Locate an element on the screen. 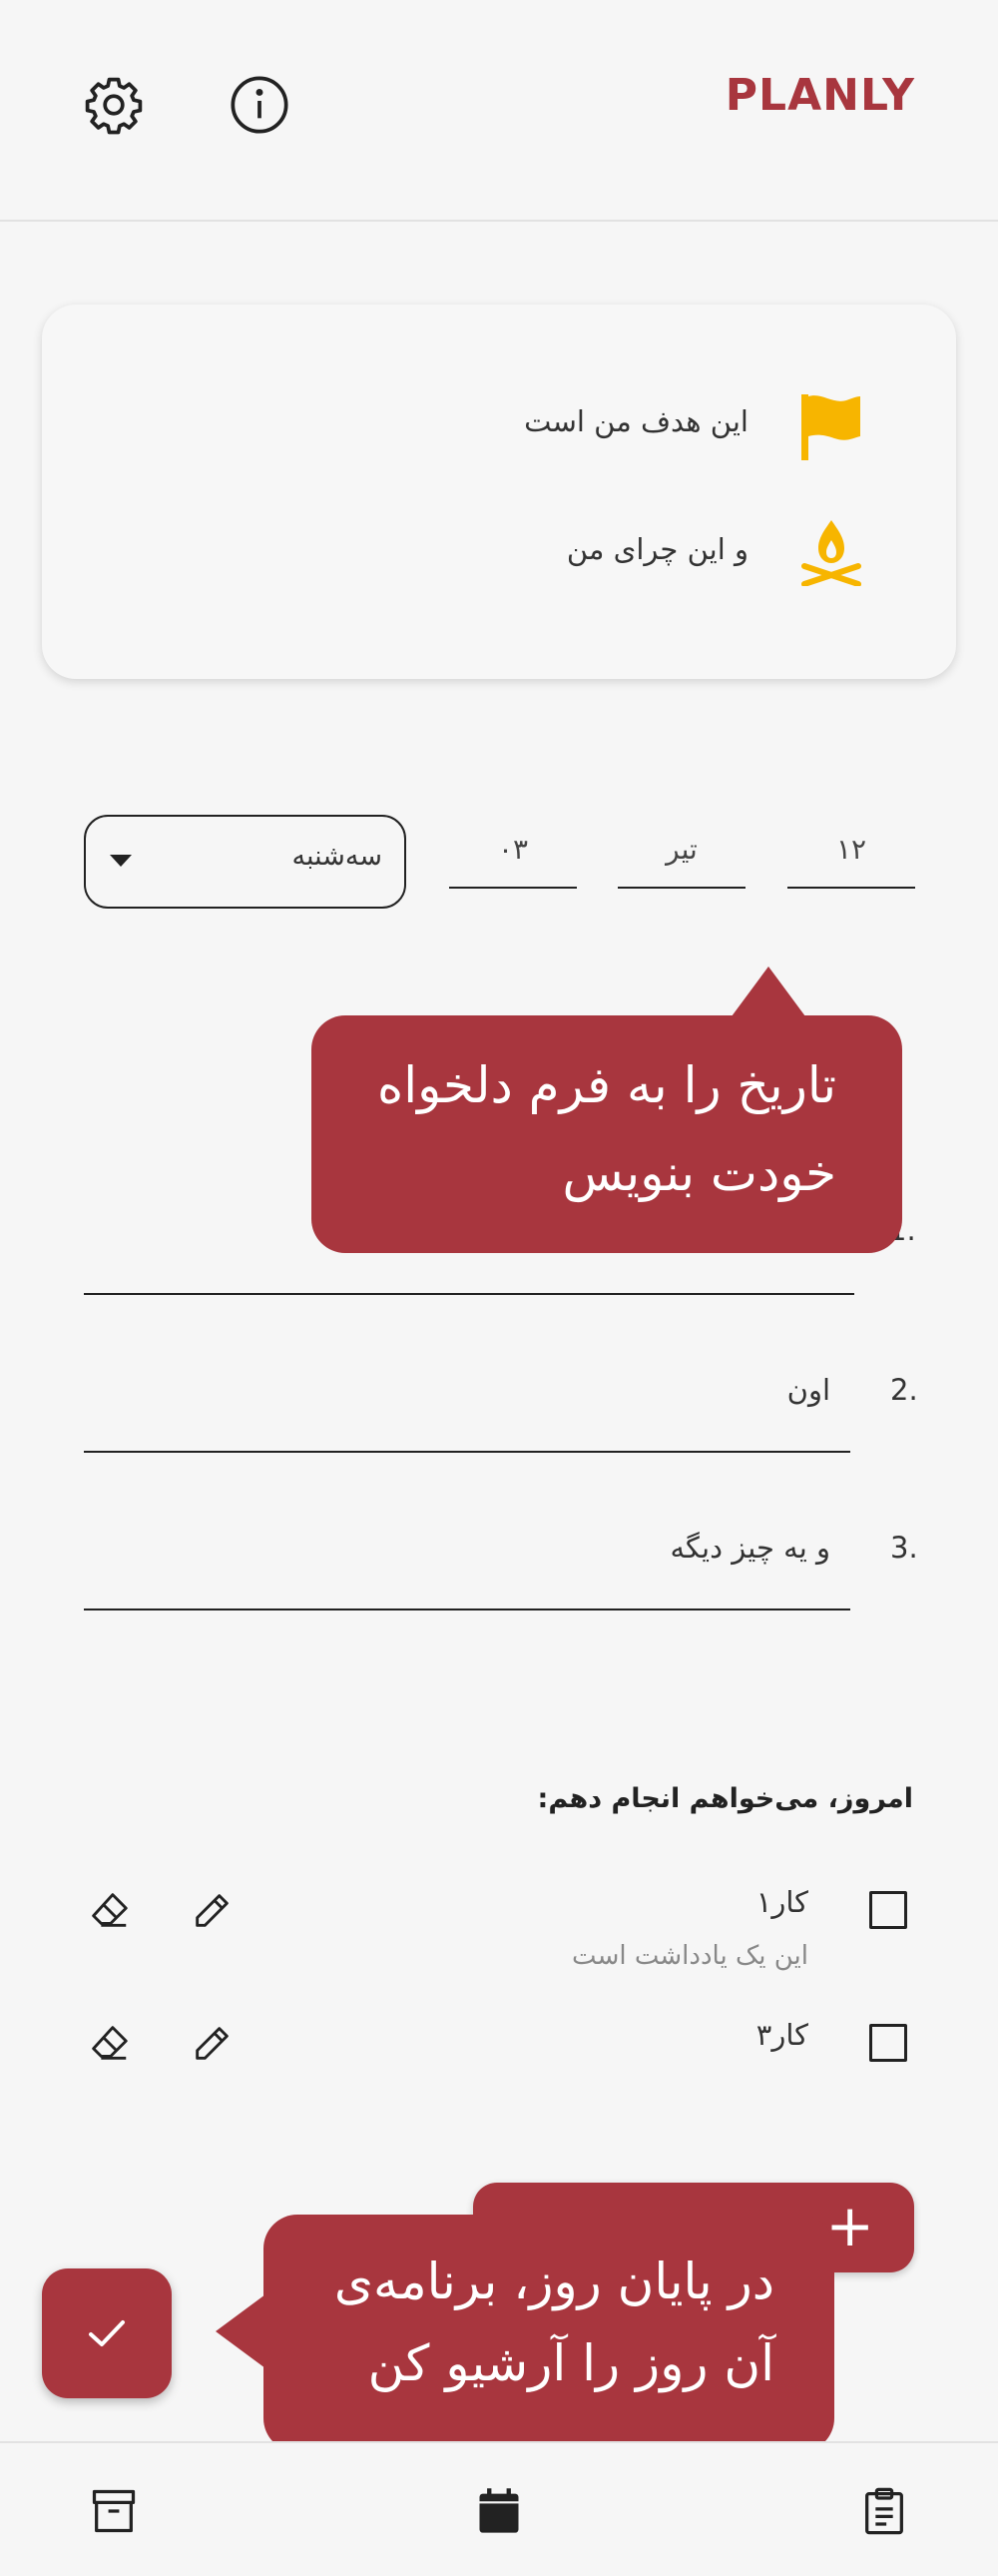 The width and height of the screenshot is (998, 2576). task-note: این یک یادداشت است is located at coordinates (690, 1956).